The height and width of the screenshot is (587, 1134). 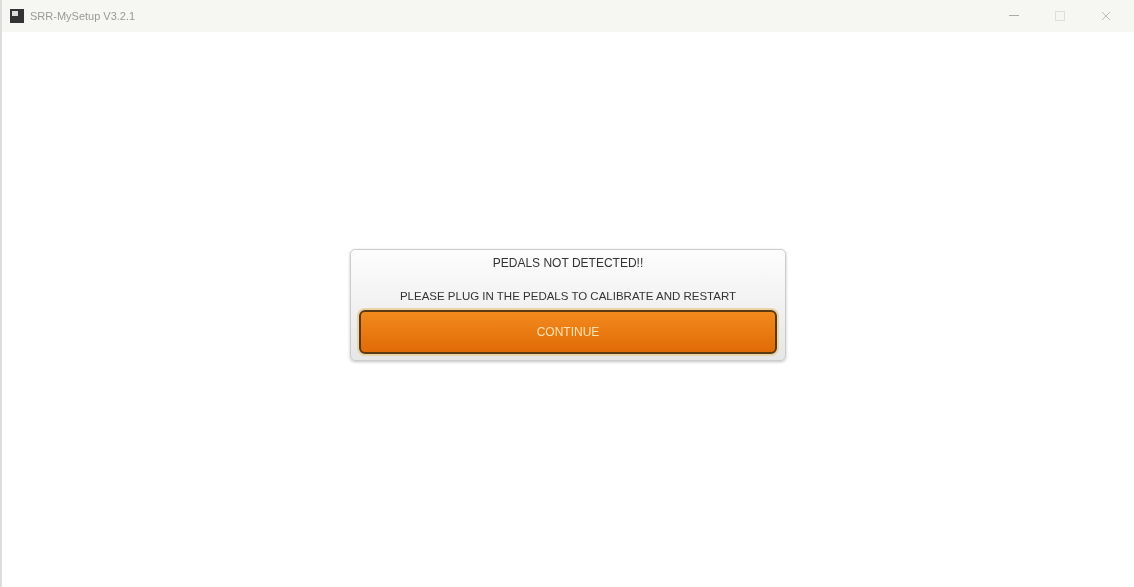 I want to click on minimize-icon, so click(x=1014, y=16).